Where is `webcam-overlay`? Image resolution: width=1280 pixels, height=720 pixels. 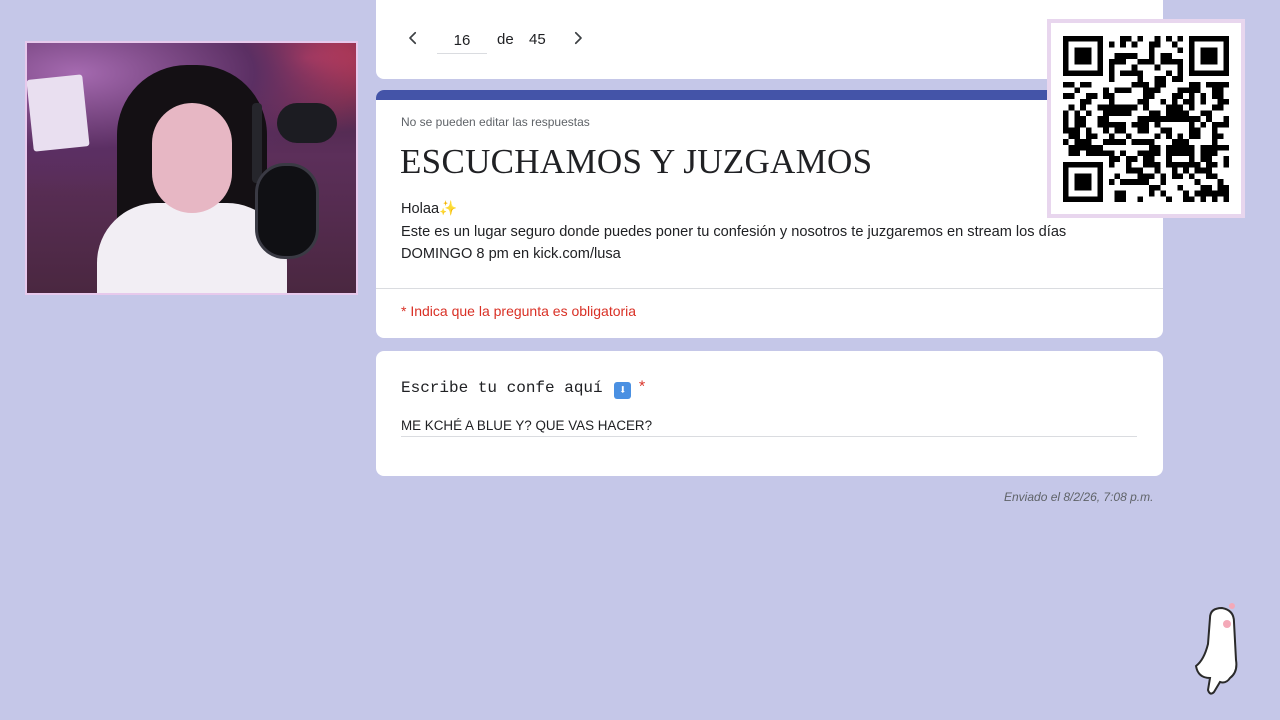
webcam-overlay is located at coordinates (191, 168).